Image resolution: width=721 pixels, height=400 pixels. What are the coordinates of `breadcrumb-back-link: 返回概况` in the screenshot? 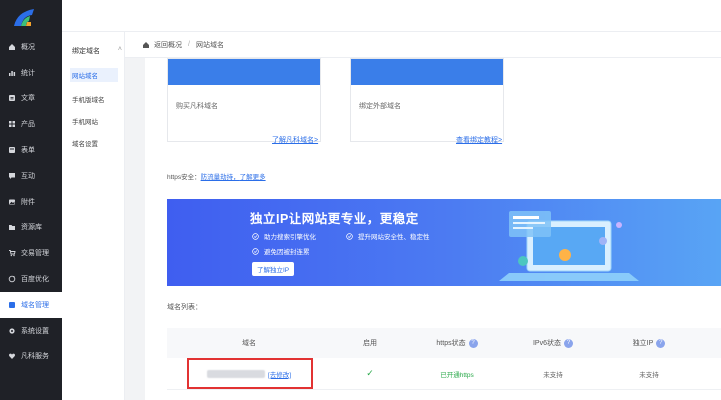 It's located at (168, 45).